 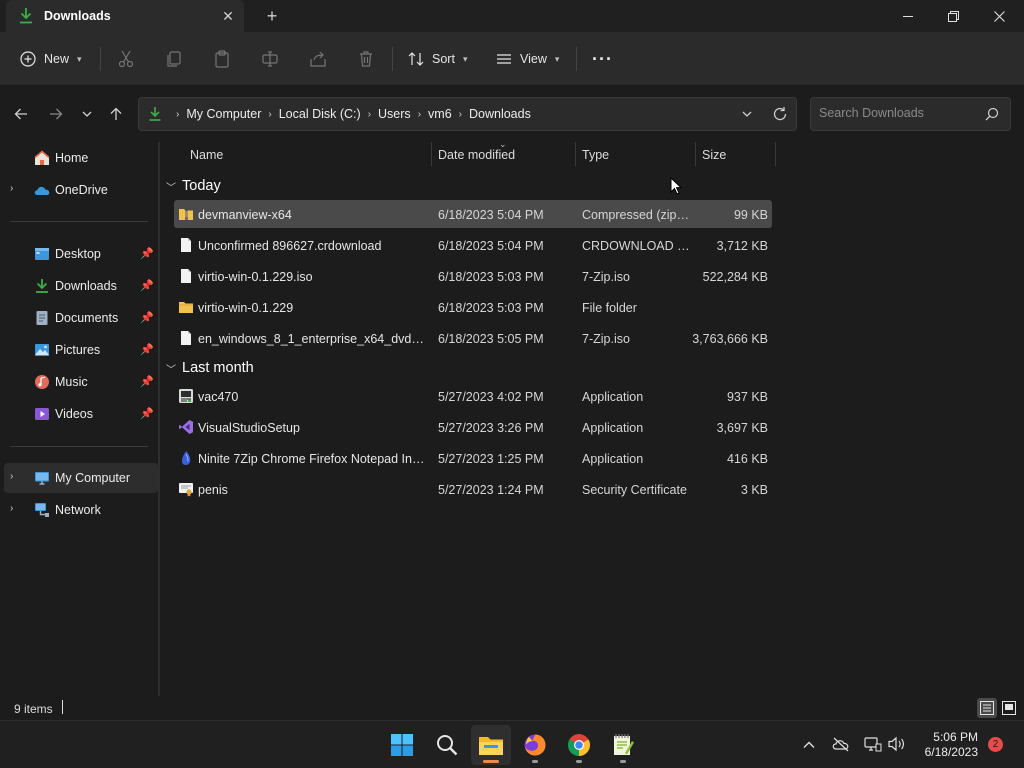 I want to click on minimize-button, so click(x=908, y=16).